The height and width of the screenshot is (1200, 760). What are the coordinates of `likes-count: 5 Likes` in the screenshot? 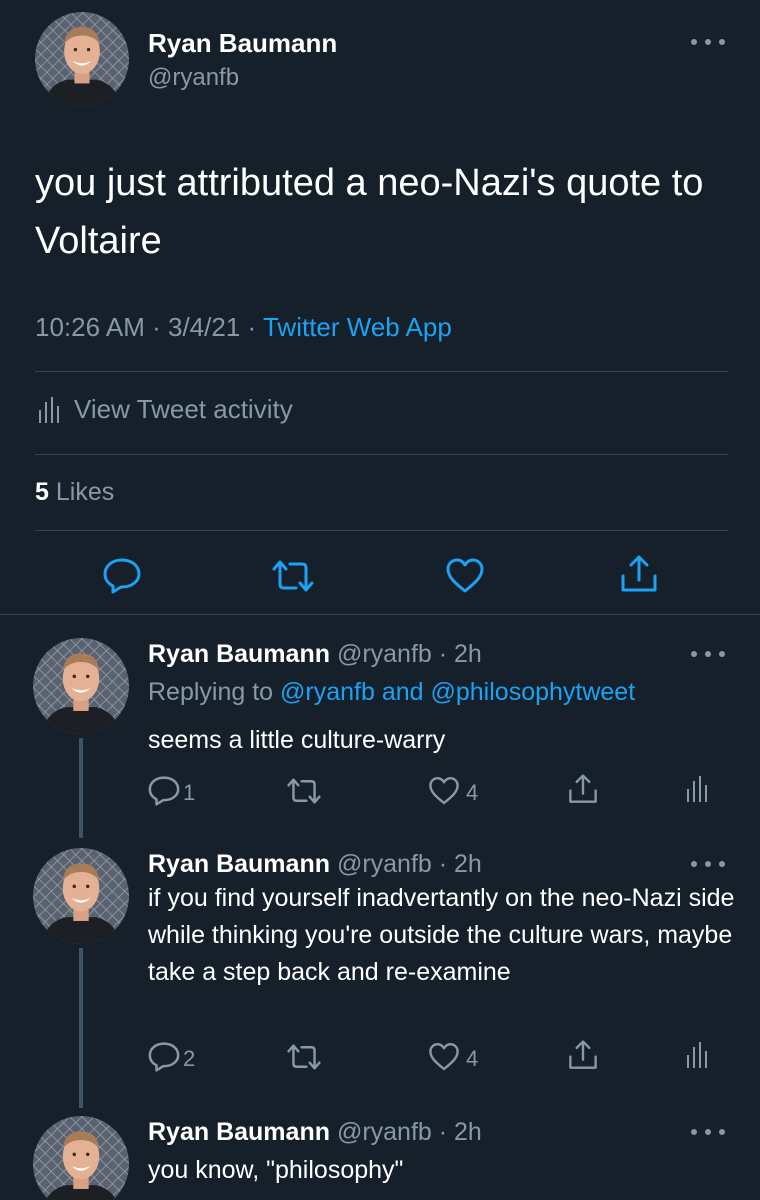 It's located at (74, 492).